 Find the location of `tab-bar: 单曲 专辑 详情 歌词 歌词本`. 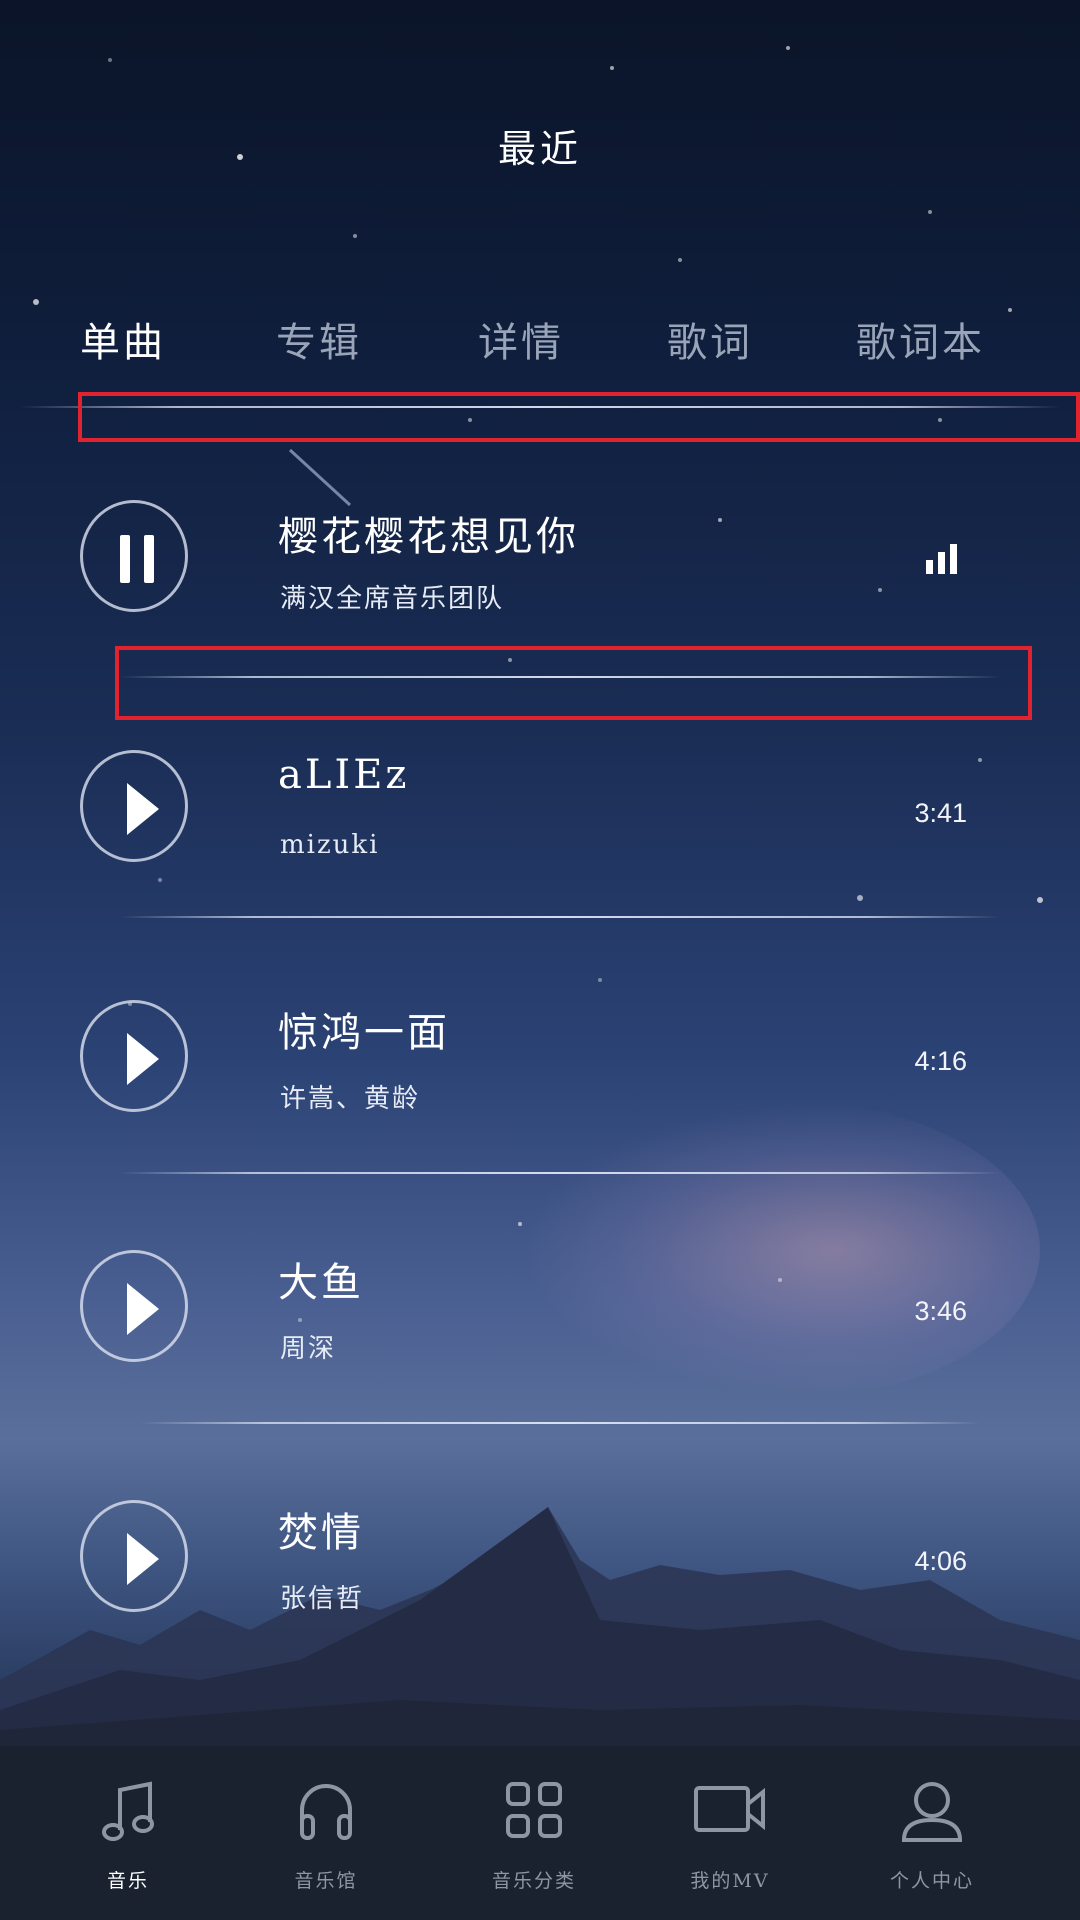

tab-bar: 单曲 专辑 详情 歌词 歌词本 is located at coordinates (540, 340).